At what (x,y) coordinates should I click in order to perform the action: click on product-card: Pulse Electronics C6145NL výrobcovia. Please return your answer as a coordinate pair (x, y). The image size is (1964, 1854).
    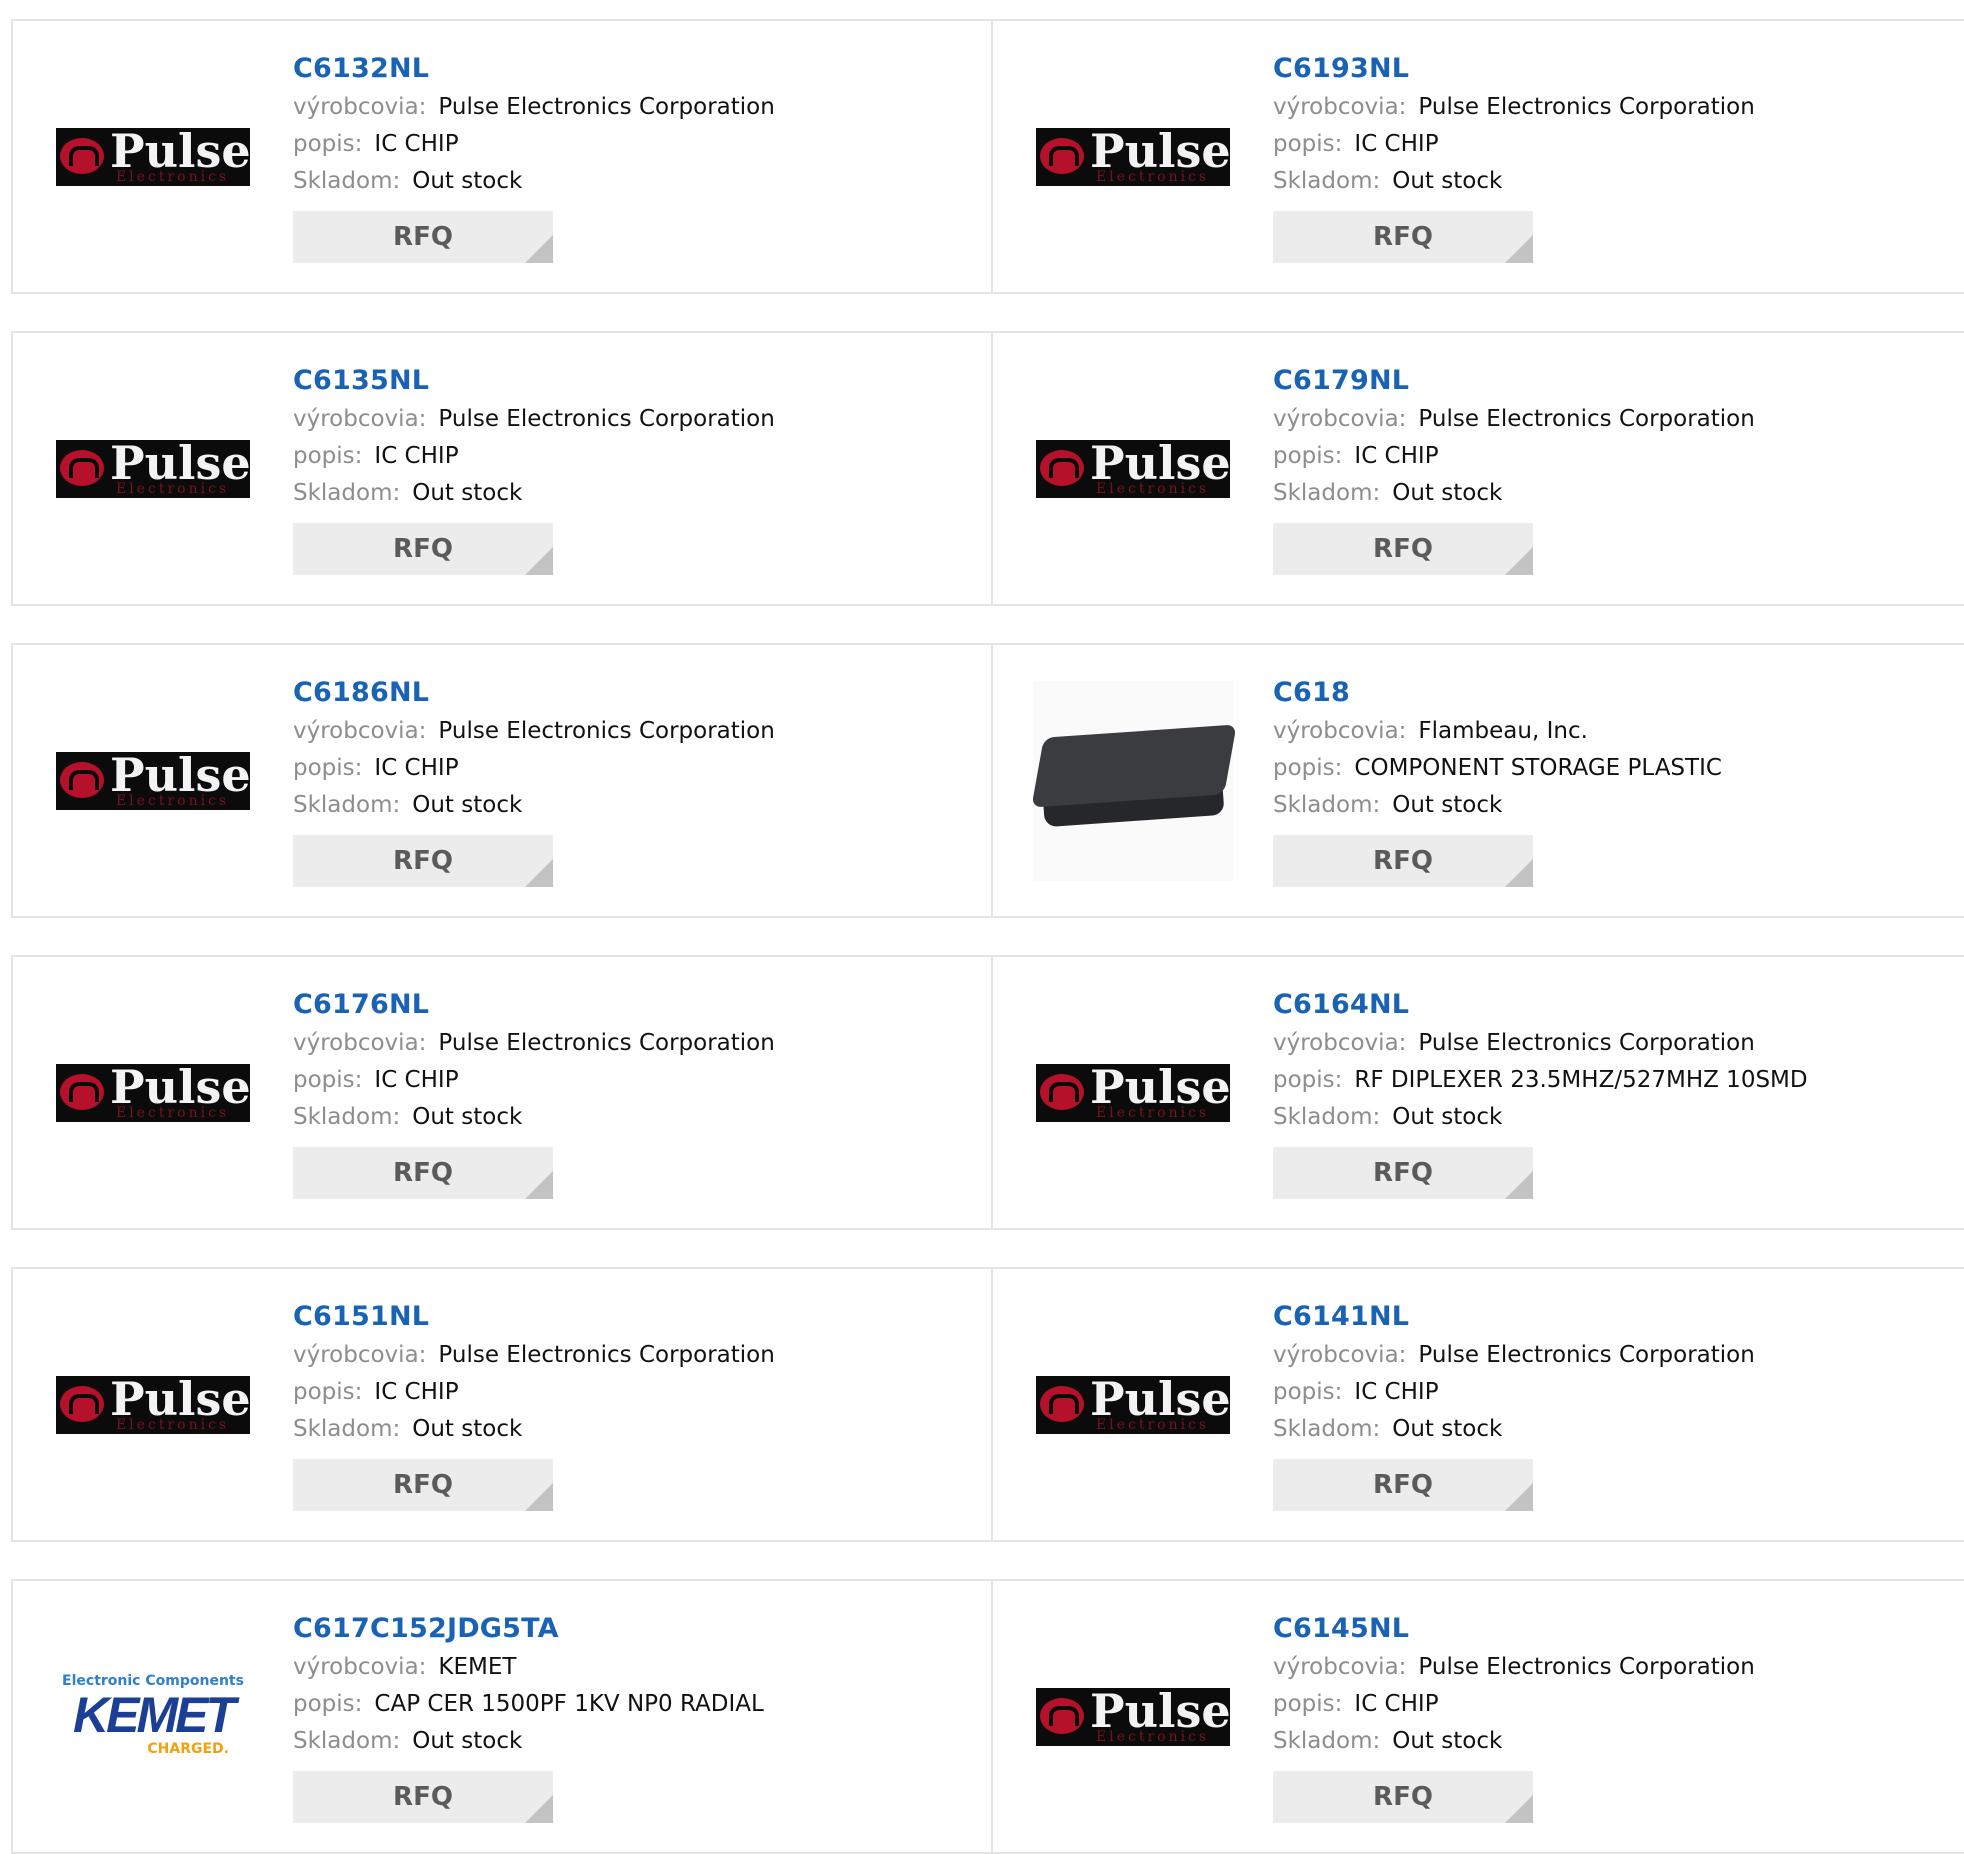
    Looking at the image, I should click on (1478, 1716).